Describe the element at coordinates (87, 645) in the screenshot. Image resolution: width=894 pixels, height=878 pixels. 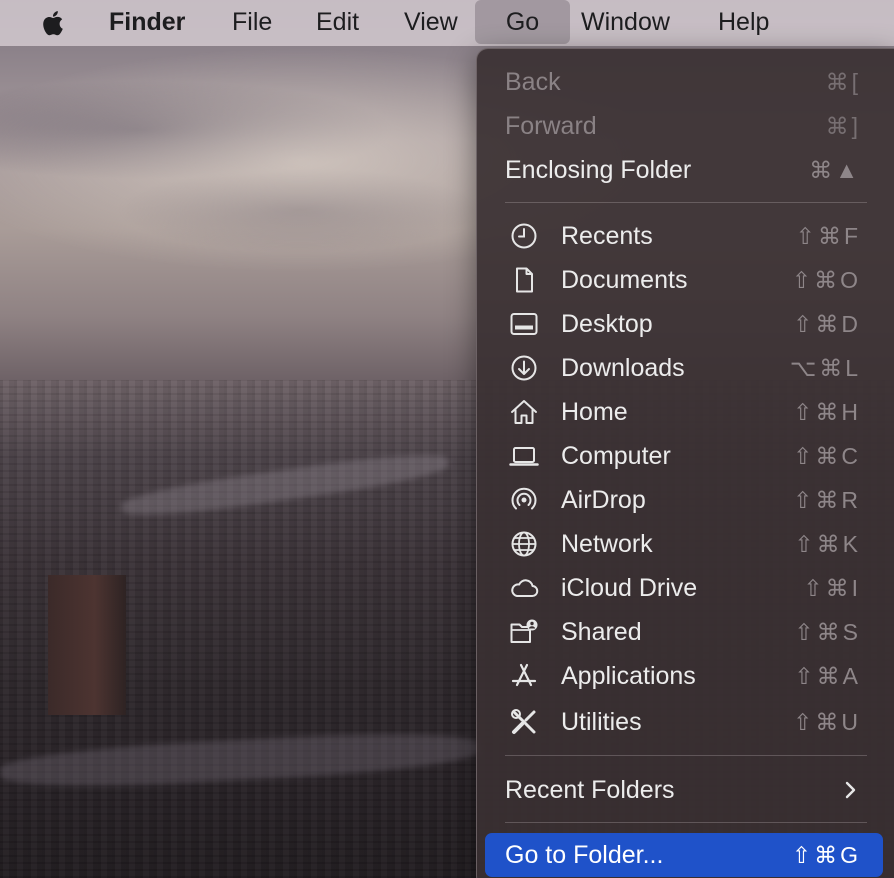
I see `wallpaper-tower` at that location.